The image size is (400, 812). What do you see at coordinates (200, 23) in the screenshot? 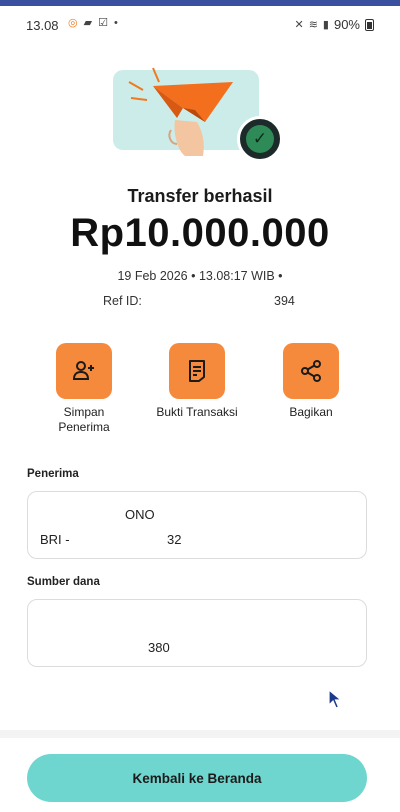
I see `status-bar: 13.08 ◎ ▰ ☑ • ✕ ≋ ▮ 90%` at bounding box center [200, 23].